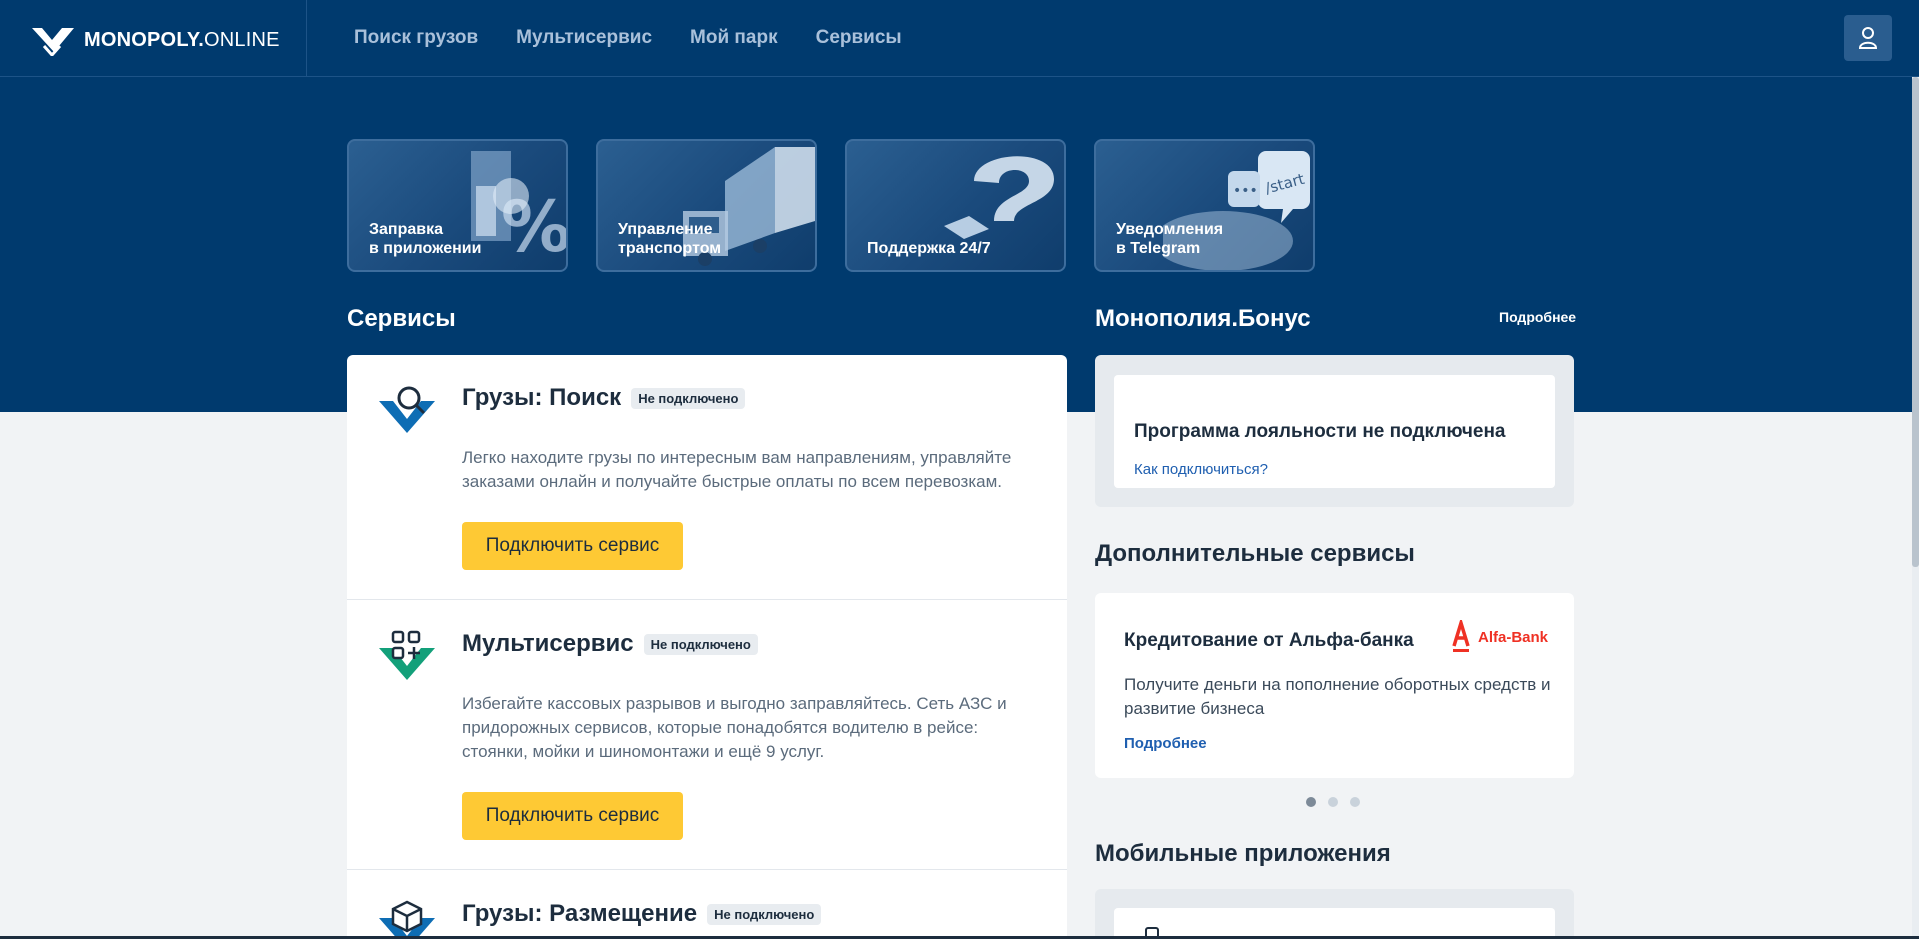 This screenshot has width=1919, height=939. I want to click on service-title-row: Грузы: Размещение Не подключено, so click(642, 914).